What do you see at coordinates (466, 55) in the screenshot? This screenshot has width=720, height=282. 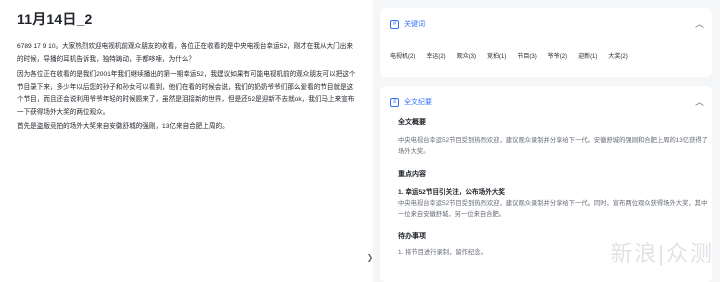 I see `keyword-chip: 观众(3)` at bounding box center [466, 55].